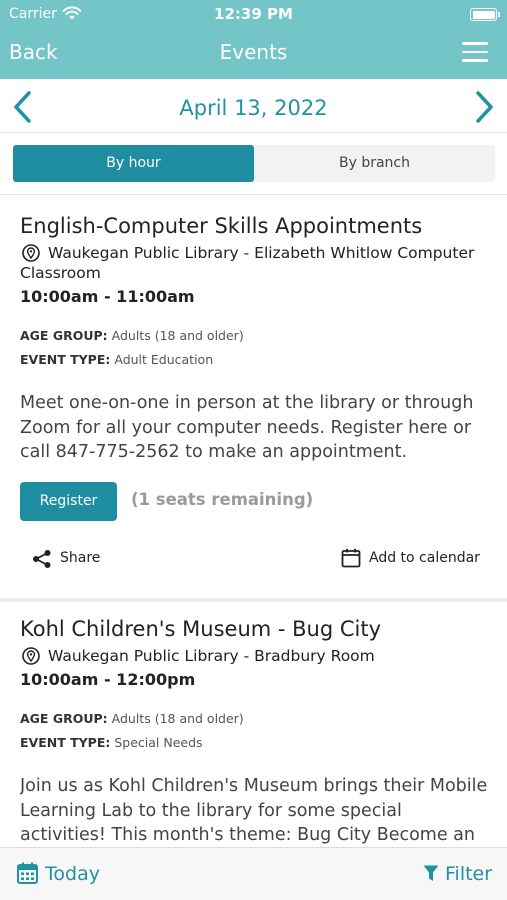 Image resolution: width=507 pixels, height=900 pixels. Describe the element at coordinates (424, 558) in the screenshot. I see `calendar-label: Add to calendar` at that location.